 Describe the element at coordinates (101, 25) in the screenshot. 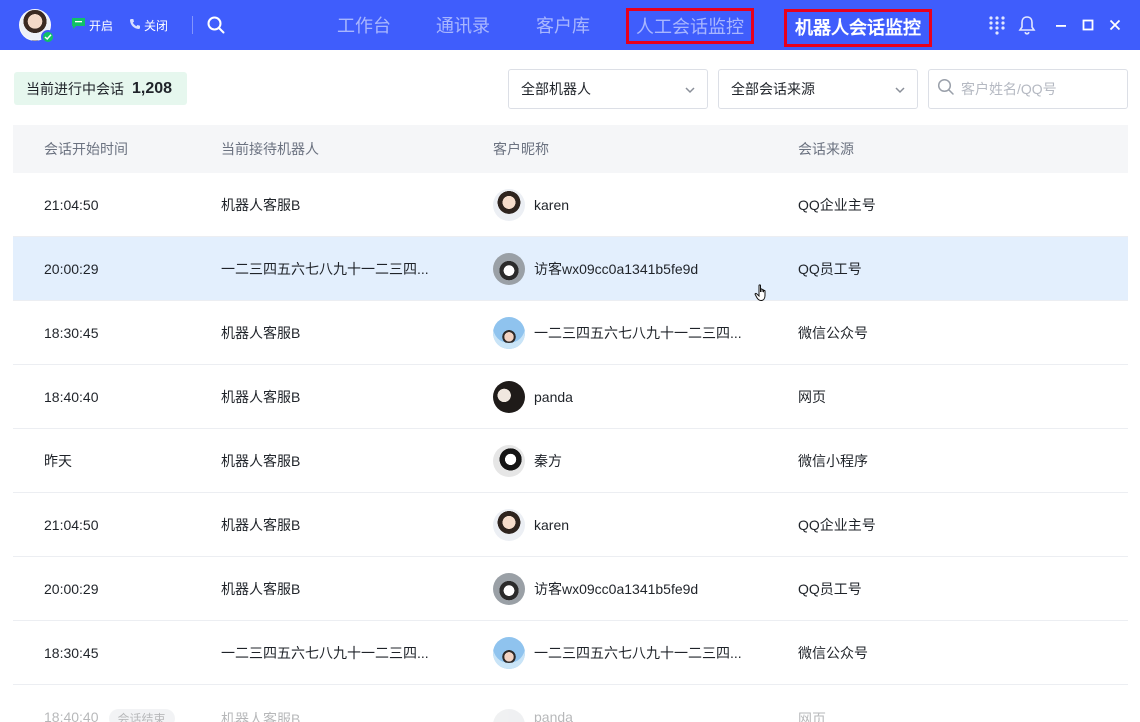

I see `status-open-label: 开启` at that location.